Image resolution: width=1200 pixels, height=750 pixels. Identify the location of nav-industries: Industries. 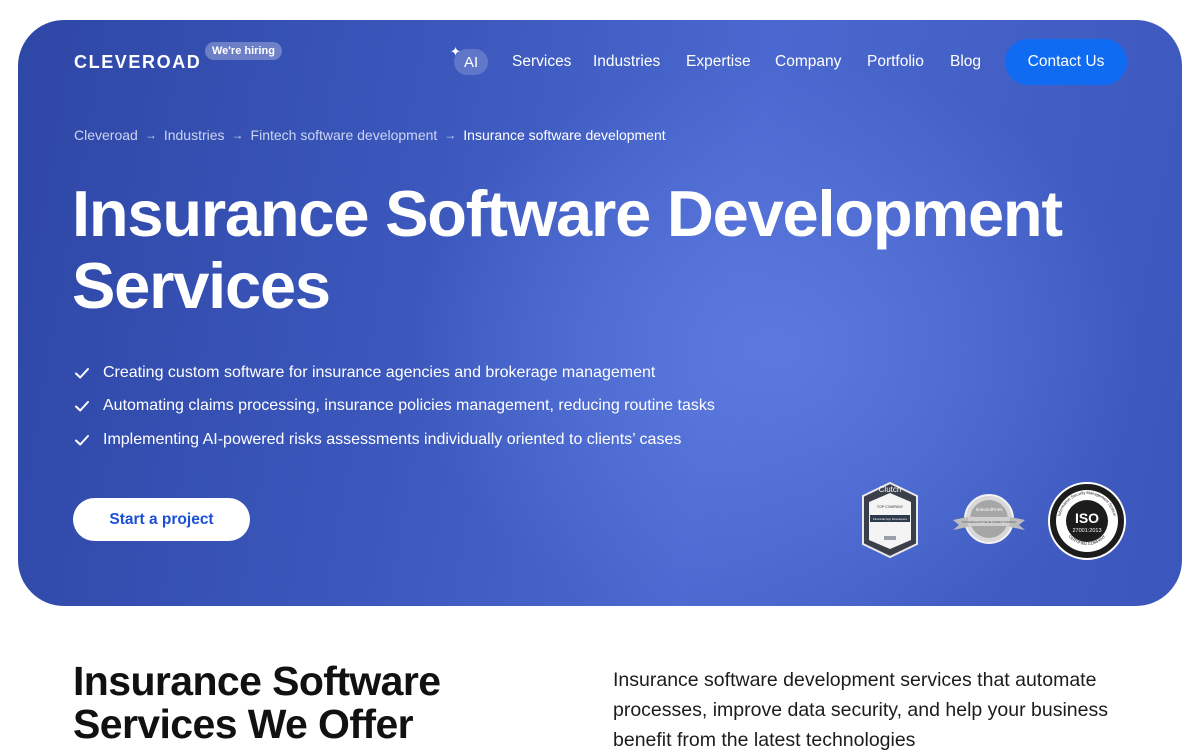
(626, 62).